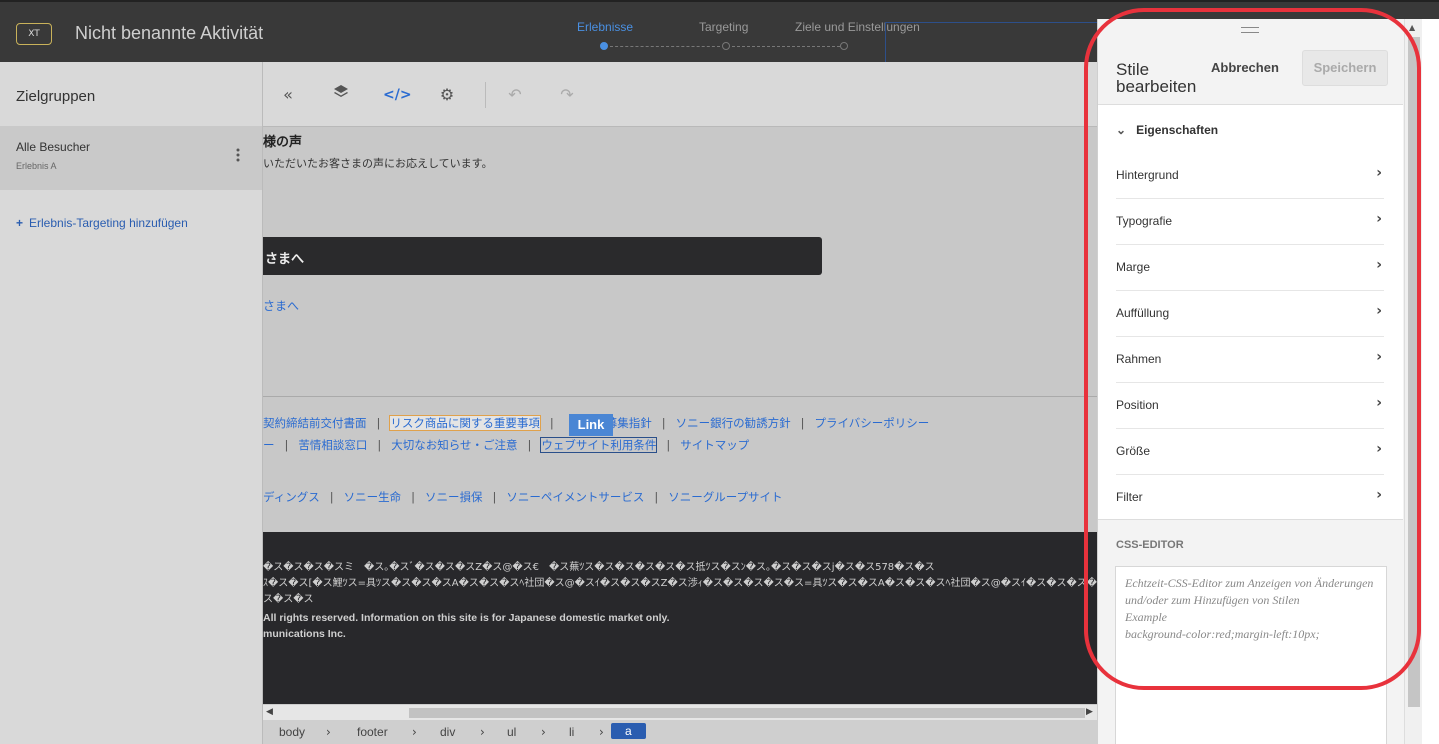  Describe the element at coordinates (747, 713) in the screenshot. I see `scroll-thumb` at that location.